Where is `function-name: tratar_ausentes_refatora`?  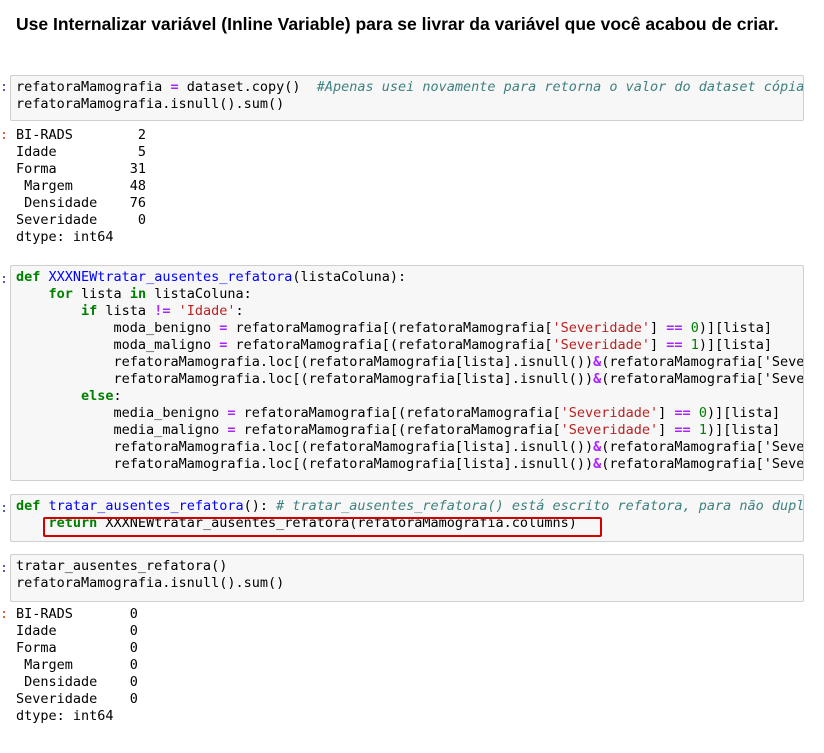 function-name: tratar_ausentes_refatora is located at coordinates (146, 506).